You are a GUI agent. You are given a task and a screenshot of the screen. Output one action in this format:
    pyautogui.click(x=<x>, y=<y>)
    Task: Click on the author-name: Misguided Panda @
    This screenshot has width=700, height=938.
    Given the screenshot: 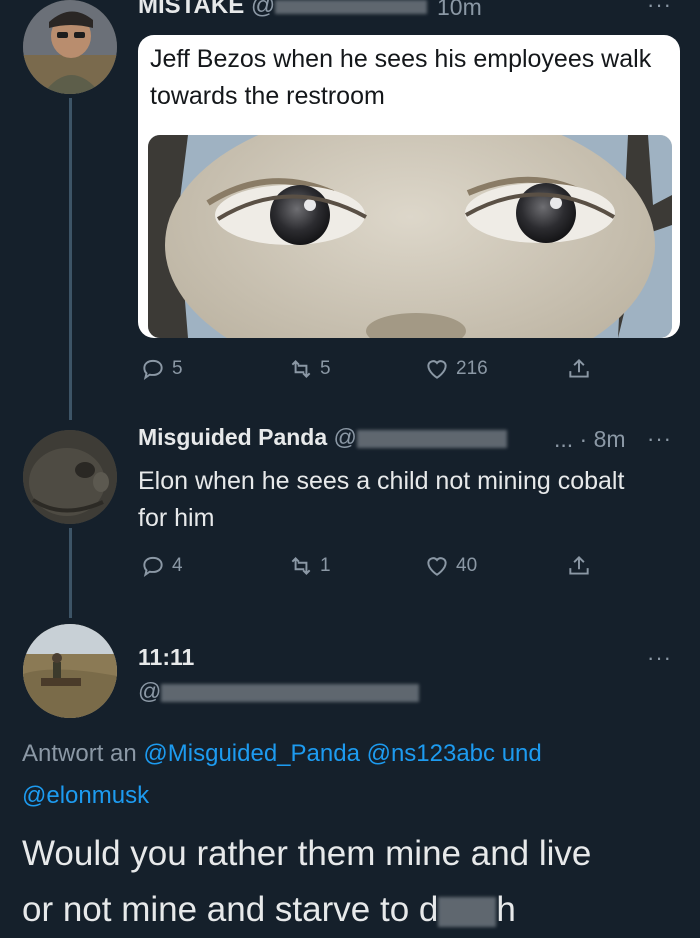 What is the action you would take?
    pyautogui.click(x=322, y=437)
    